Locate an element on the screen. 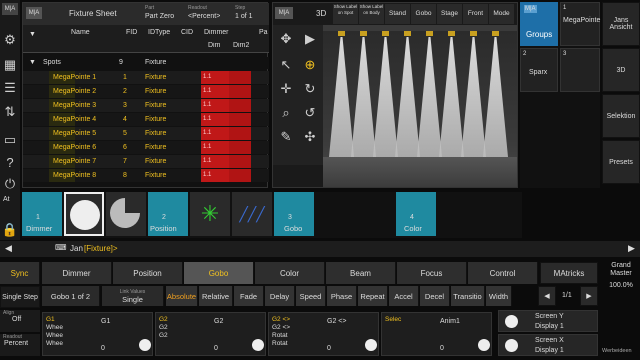 The image size is (640, 360). keyboard-icon: ⌨ is located at coordinates (61, 247).